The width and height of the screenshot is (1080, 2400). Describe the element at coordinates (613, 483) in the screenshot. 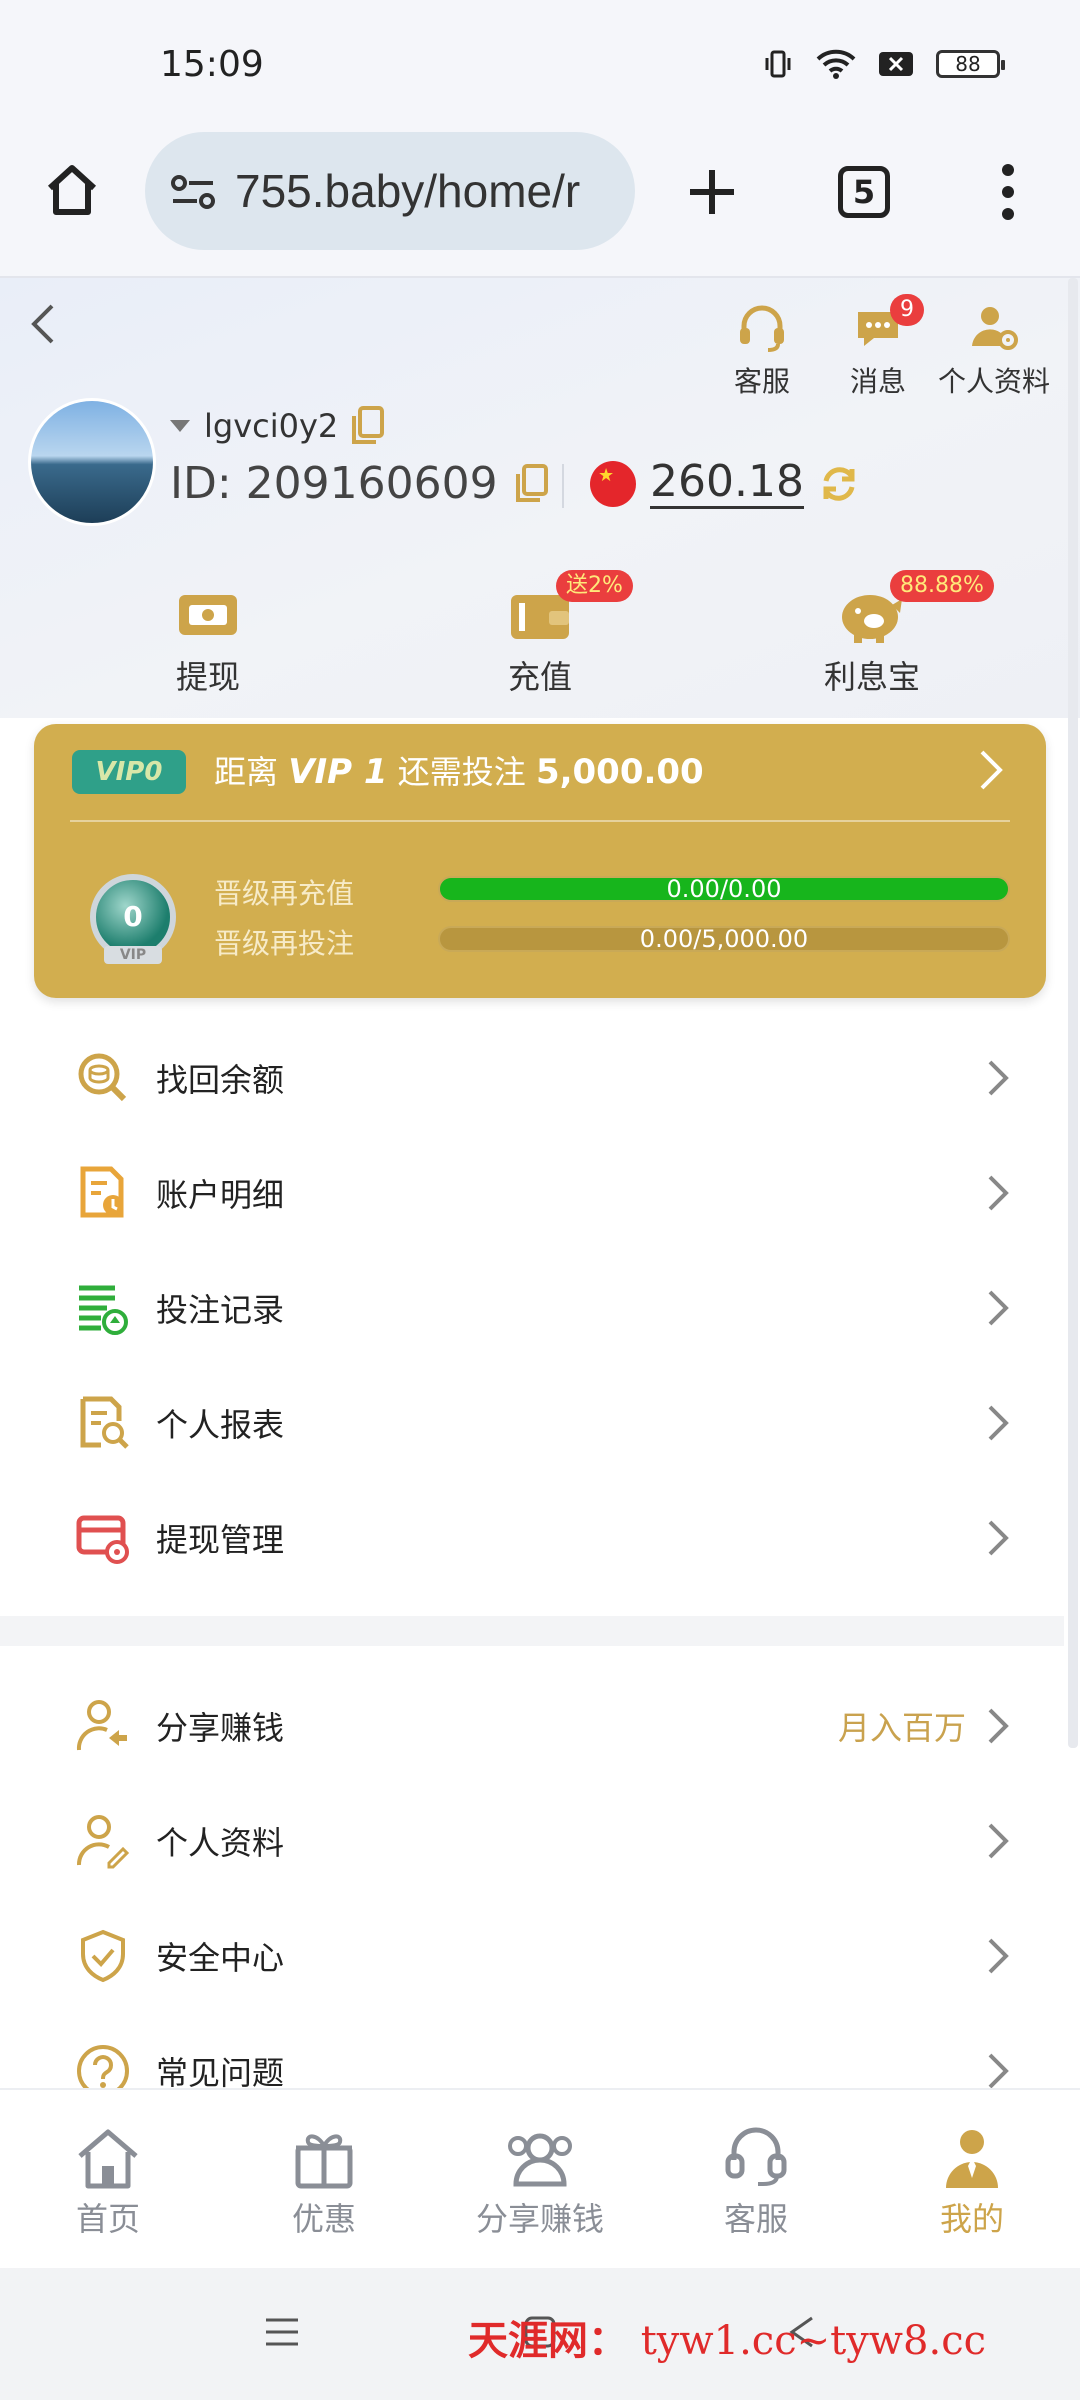

I see `china-flag-icon` at that location.